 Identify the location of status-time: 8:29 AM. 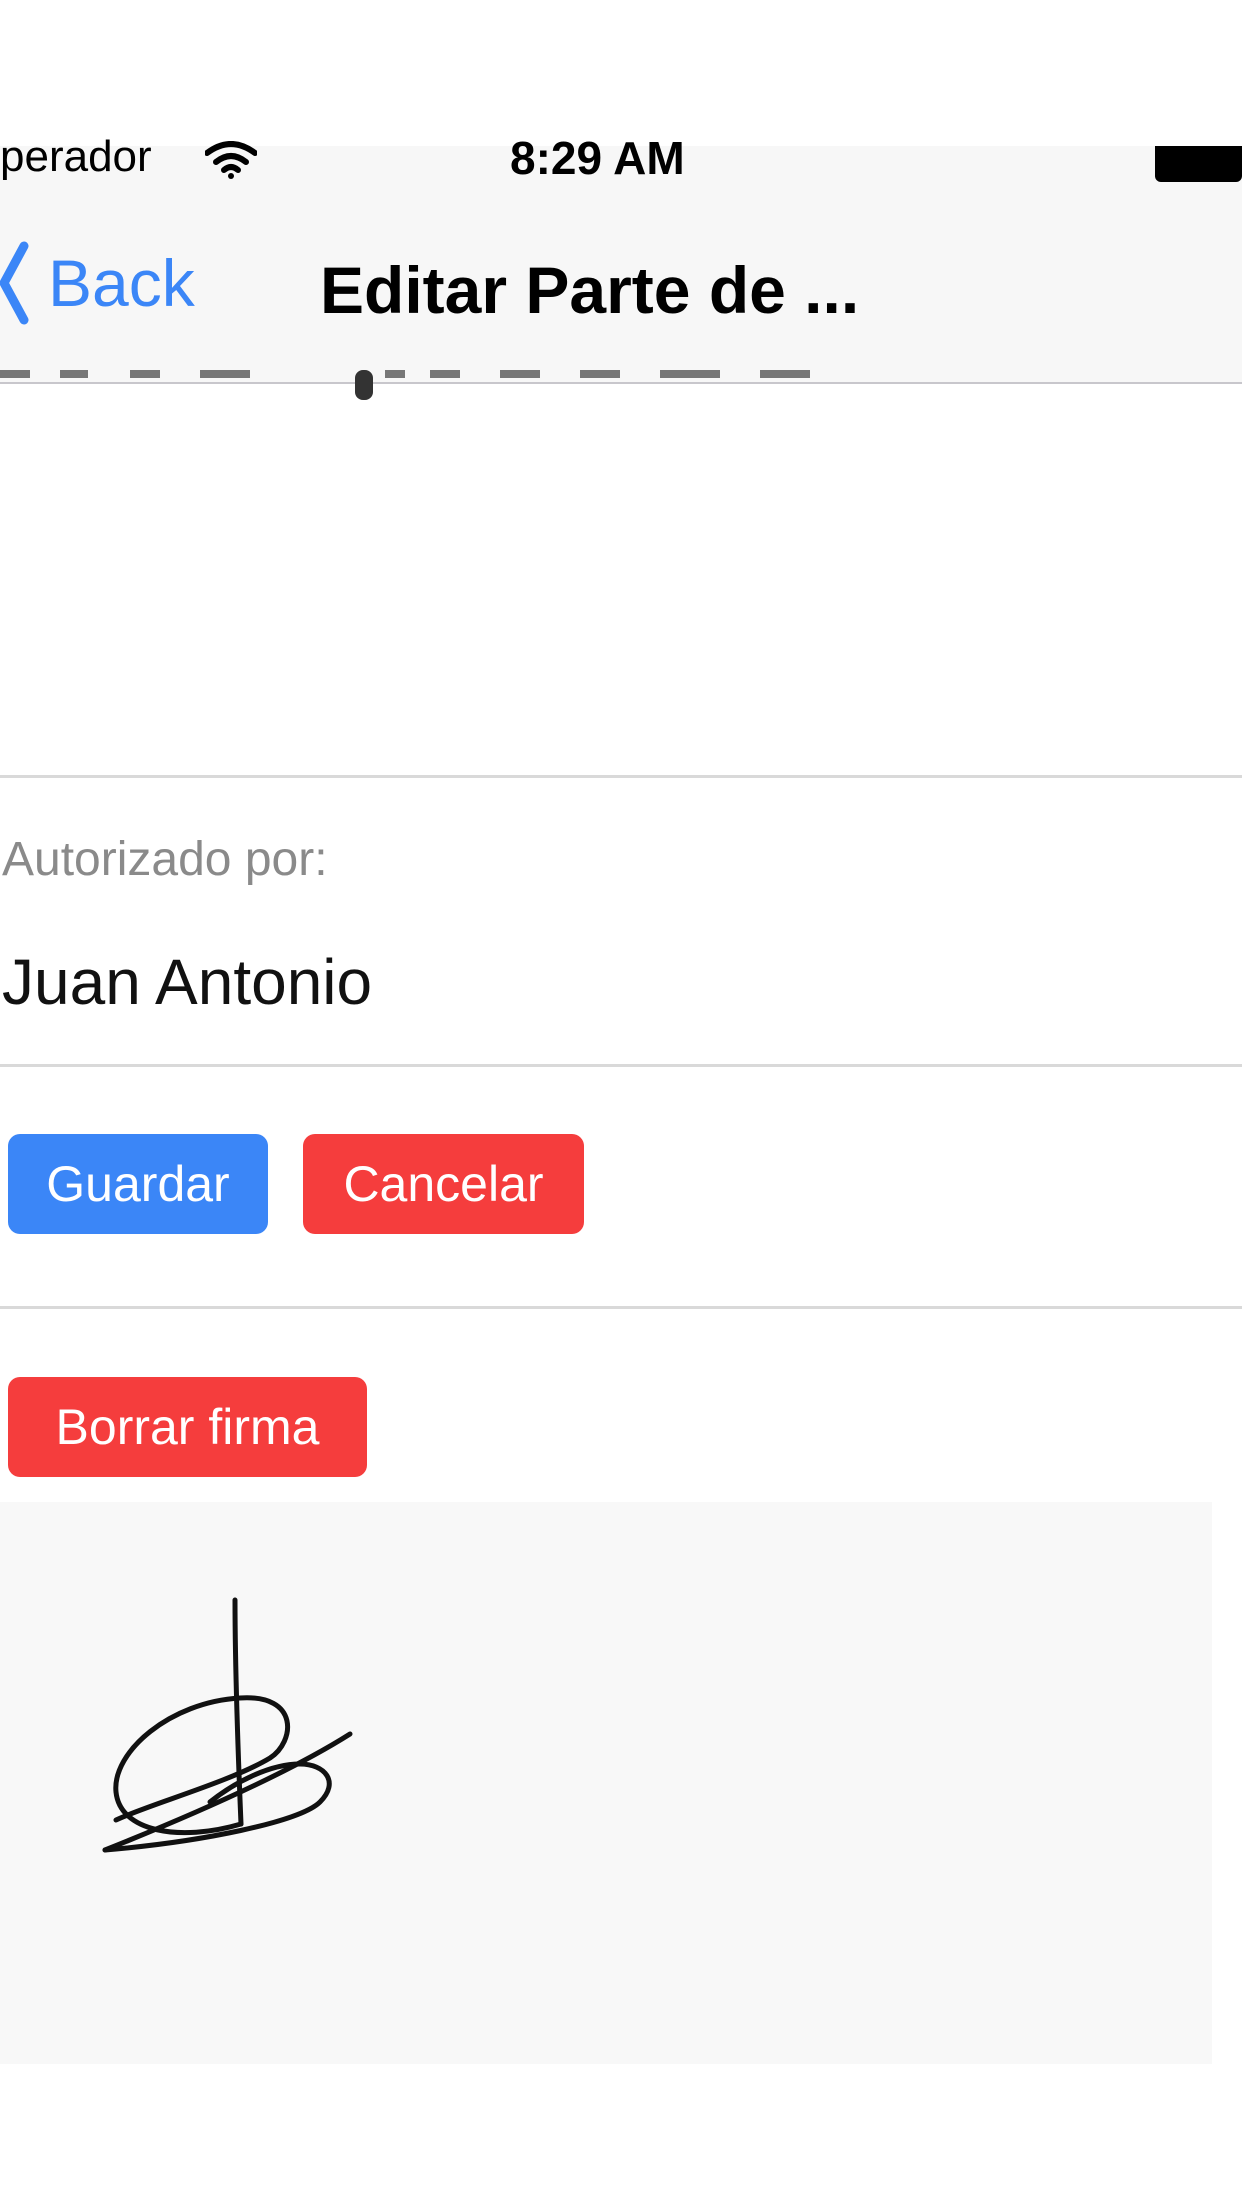
(597, 158).